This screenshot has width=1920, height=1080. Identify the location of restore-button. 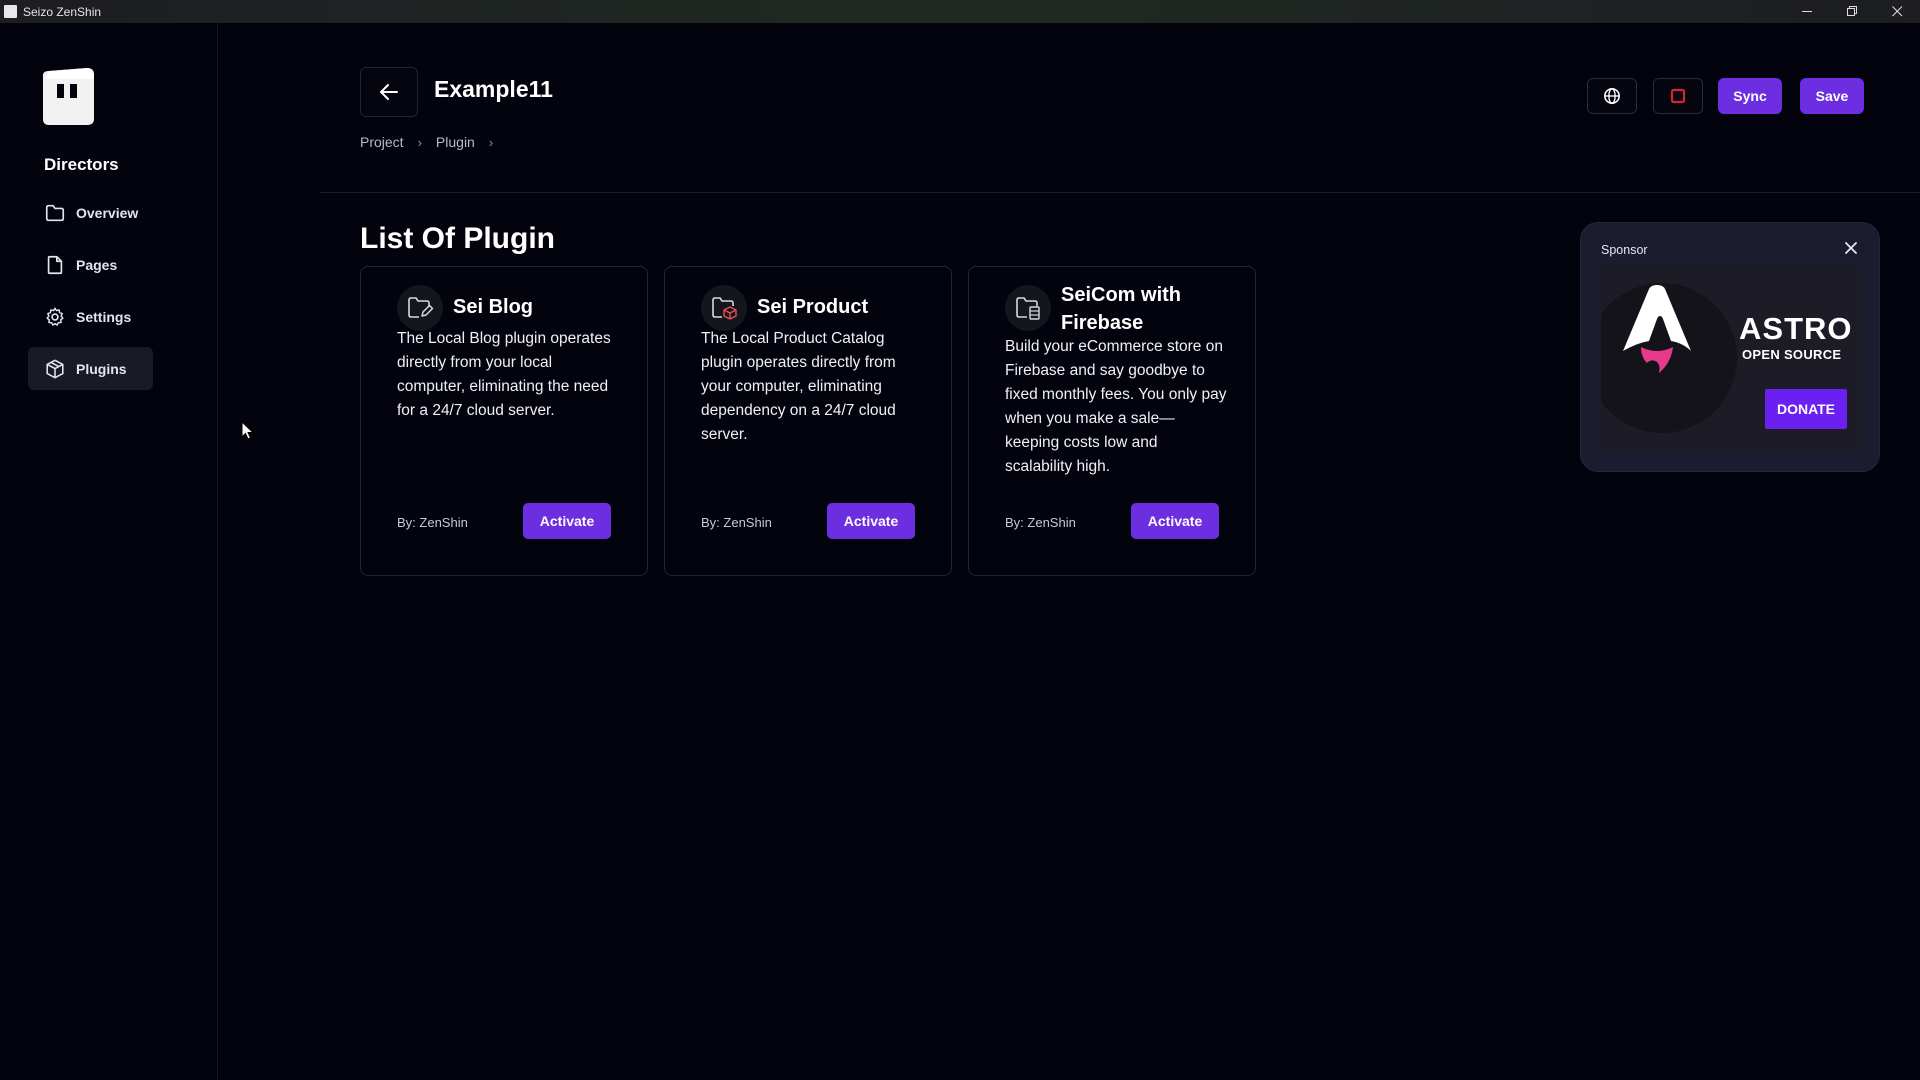
(1852, 11).